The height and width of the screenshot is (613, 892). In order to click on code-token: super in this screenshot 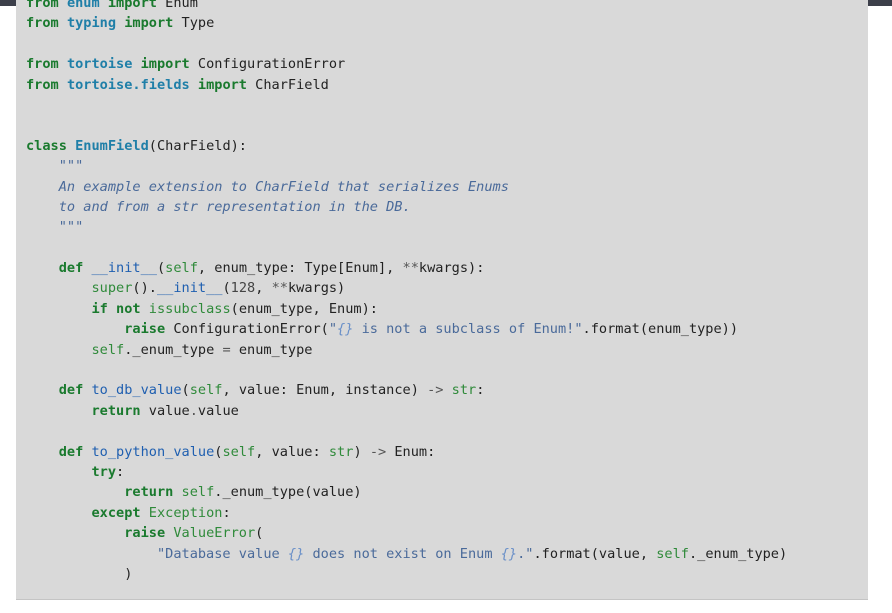, I will do `click(112, 288)`.